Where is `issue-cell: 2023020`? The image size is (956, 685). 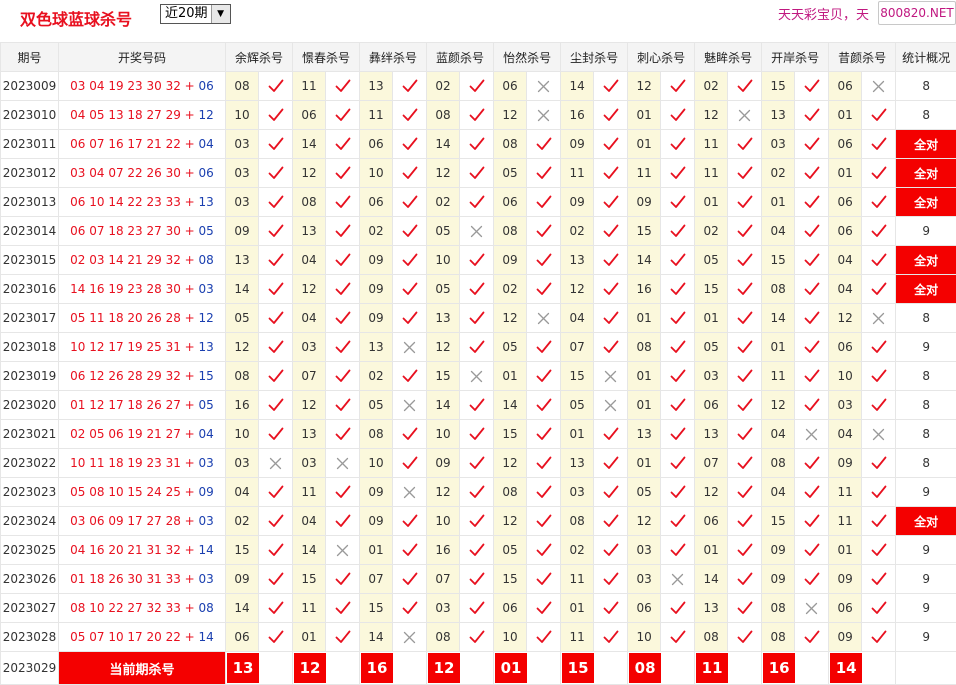 issue-cell: 2023020 is located at coordinates (29, 405).